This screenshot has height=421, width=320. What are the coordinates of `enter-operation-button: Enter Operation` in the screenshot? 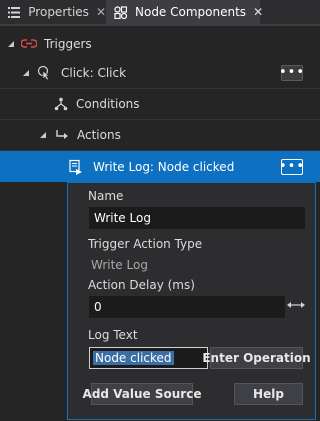 It's located at (256, 358).